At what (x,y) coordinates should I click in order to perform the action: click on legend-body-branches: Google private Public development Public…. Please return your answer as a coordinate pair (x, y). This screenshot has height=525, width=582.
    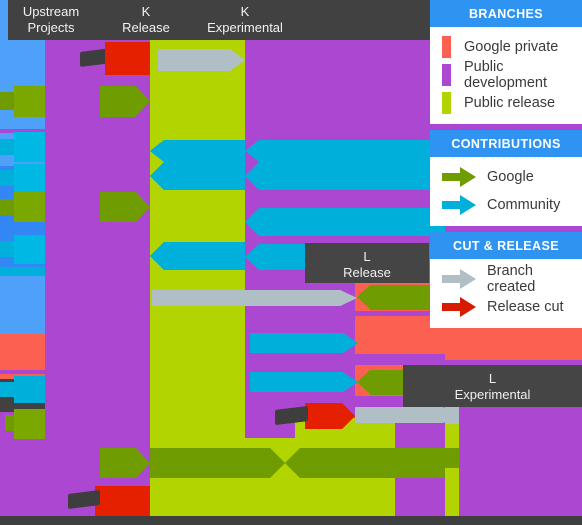
    Looking at the image, I should click on (506, 75).